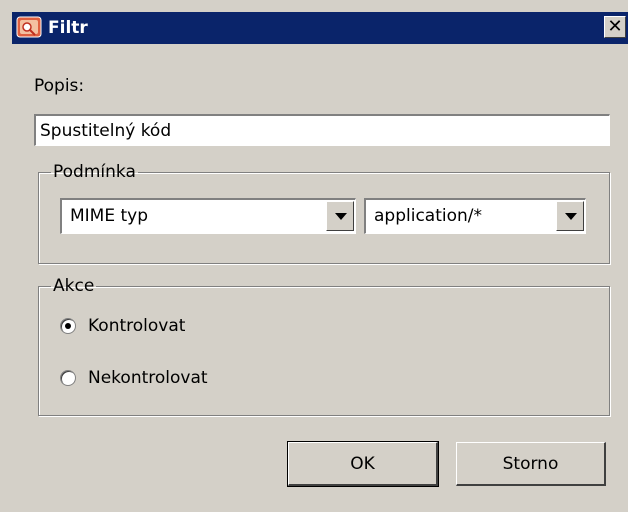 The height and width of the screenshot is (512, 628). I want to click on condition-type-dropdown-button, so click(340, 216).